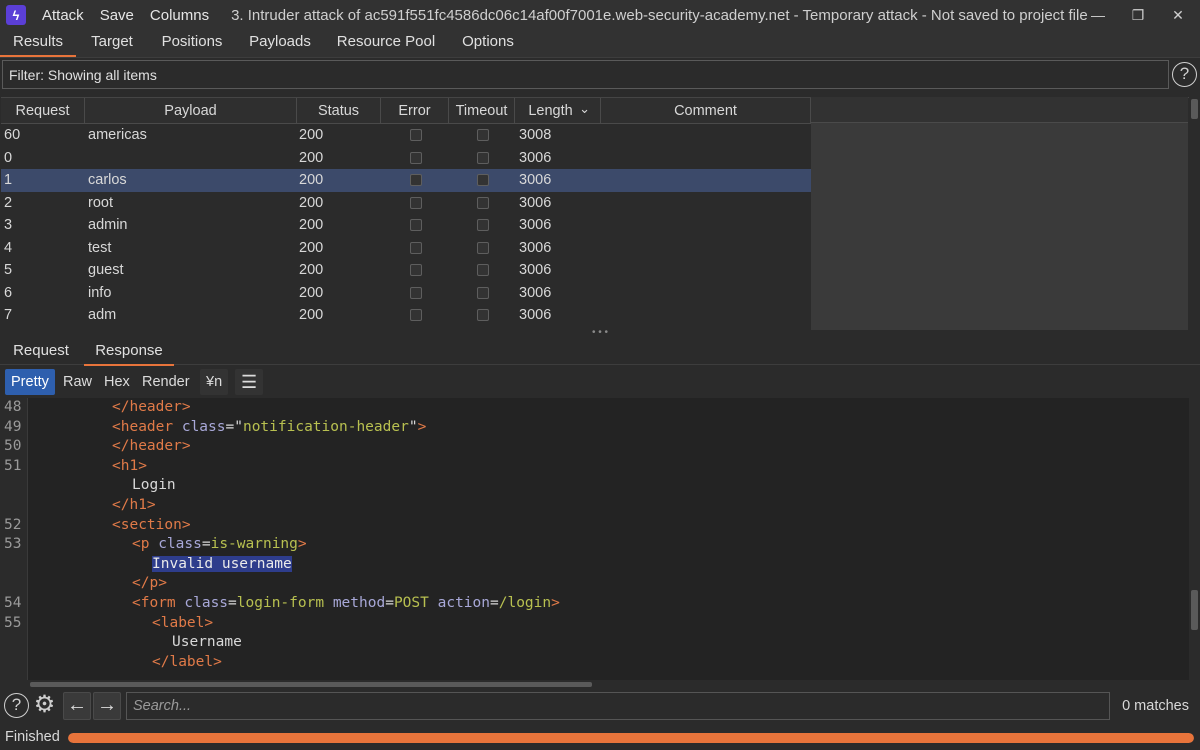  Describe the element at coordinates (269, 427) in the screenshot. I see `code-line: <header class="notification-header">` at that location.